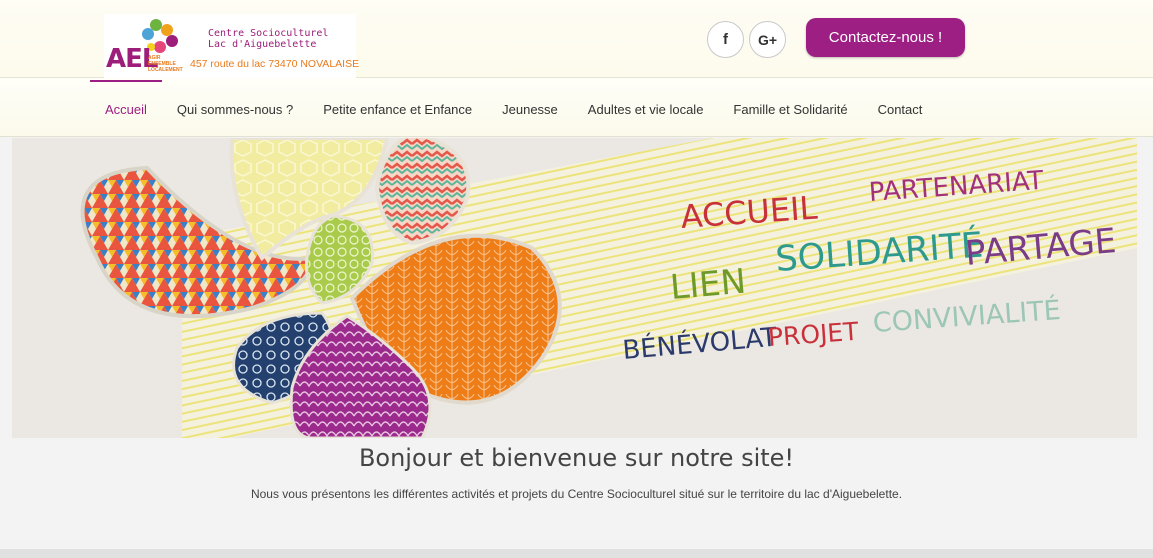 The image size is (1153, 558). I want to click on logo-tagline: AGIR ENSEMBLE LOCALEMENT, so click(165, 64).